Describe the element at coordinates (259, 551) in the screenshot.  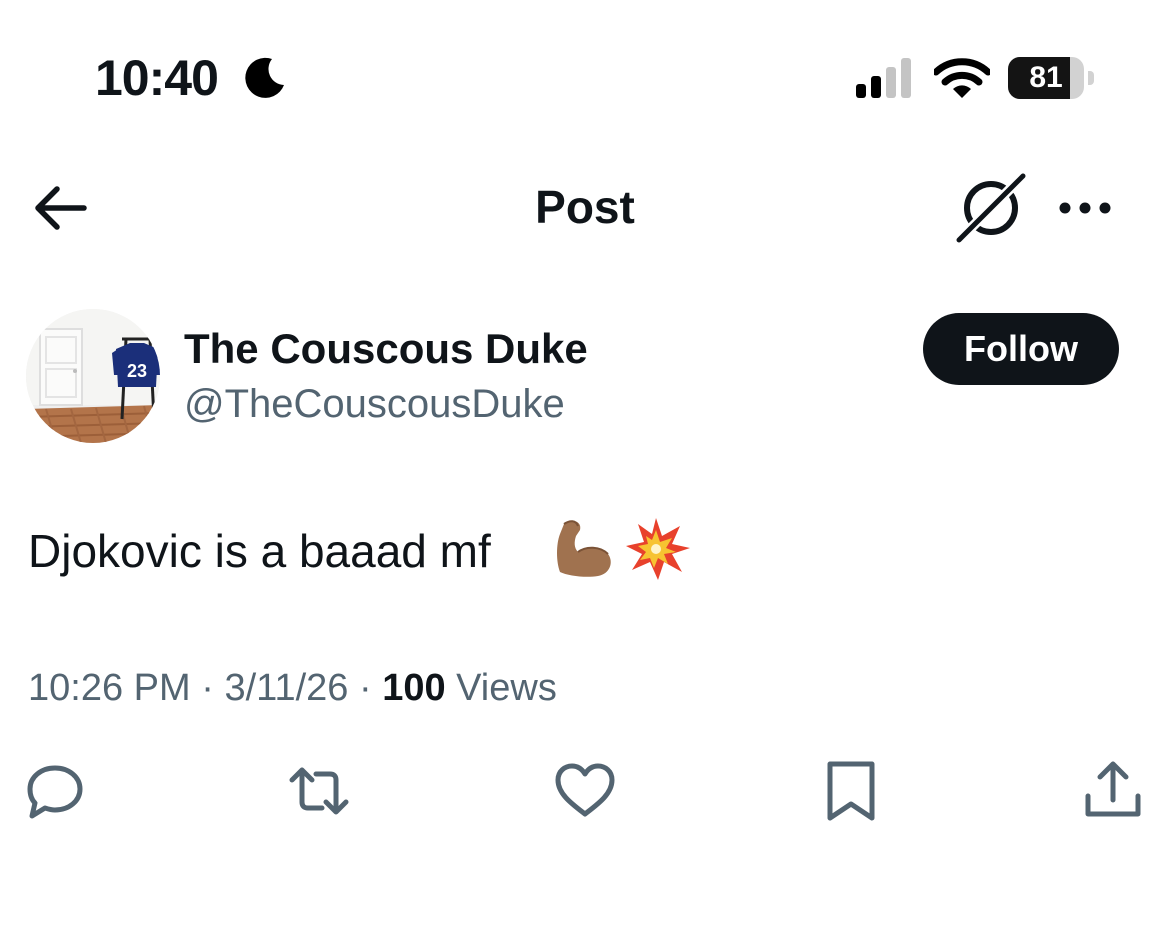
I see `tweet-text: Djokovic is a baaad mf` at that location.